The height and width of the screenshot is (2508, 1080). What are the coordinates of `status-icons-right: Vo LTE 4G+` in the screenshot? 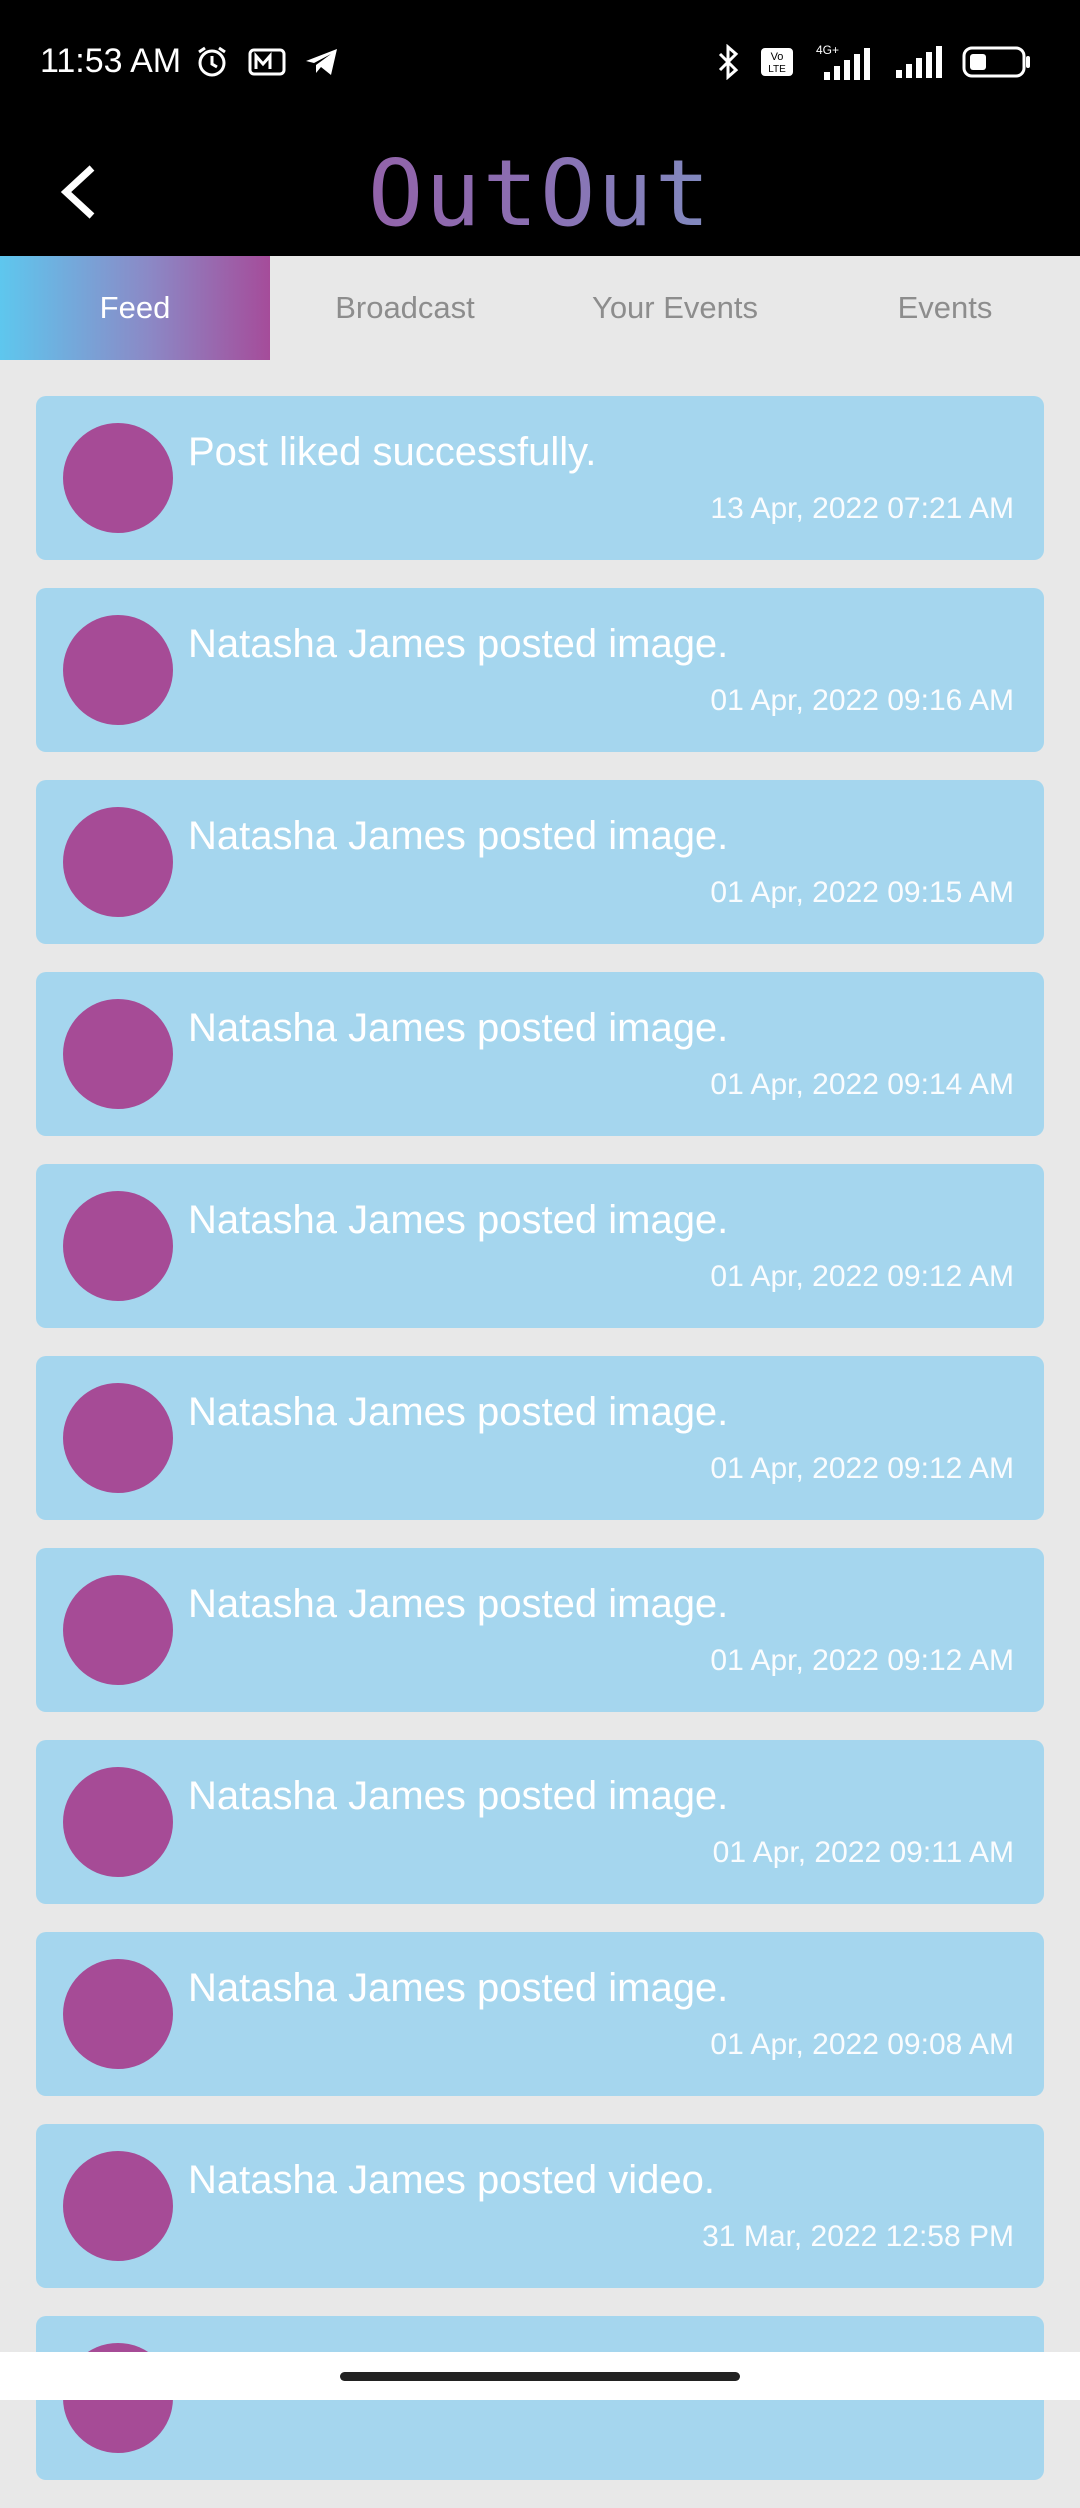 It's located at (874, 64).